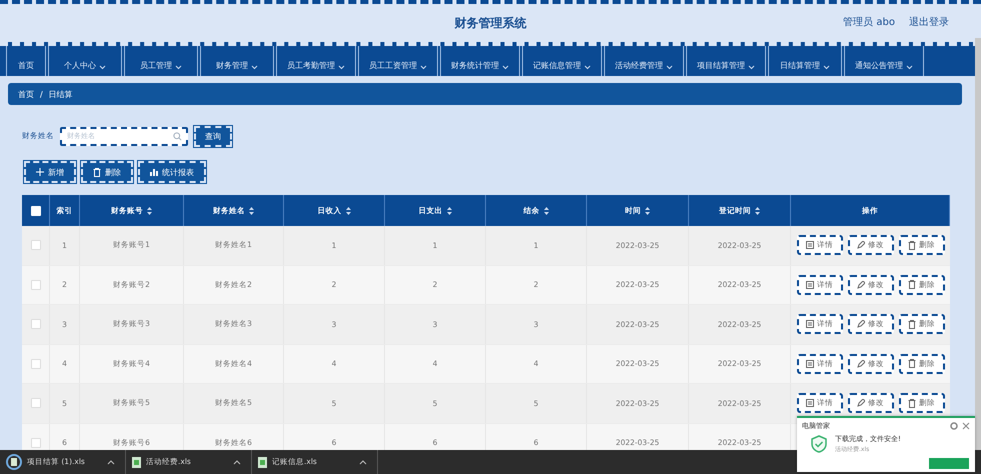  I want to click on close-icon, so click(966, 426).